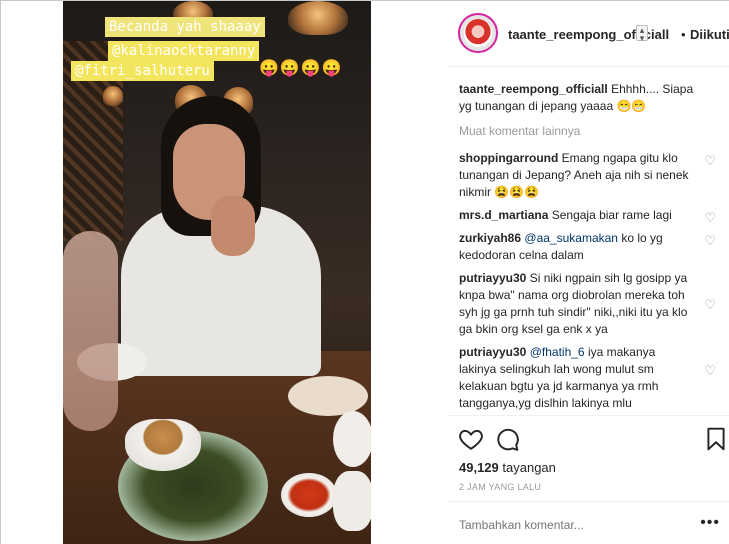 The width and height of the screenshot is (729, 544). Describe the element at coordinates (533, 89) in the screenshot. I see `caption-username: taante_reempong_officiall` at that location.